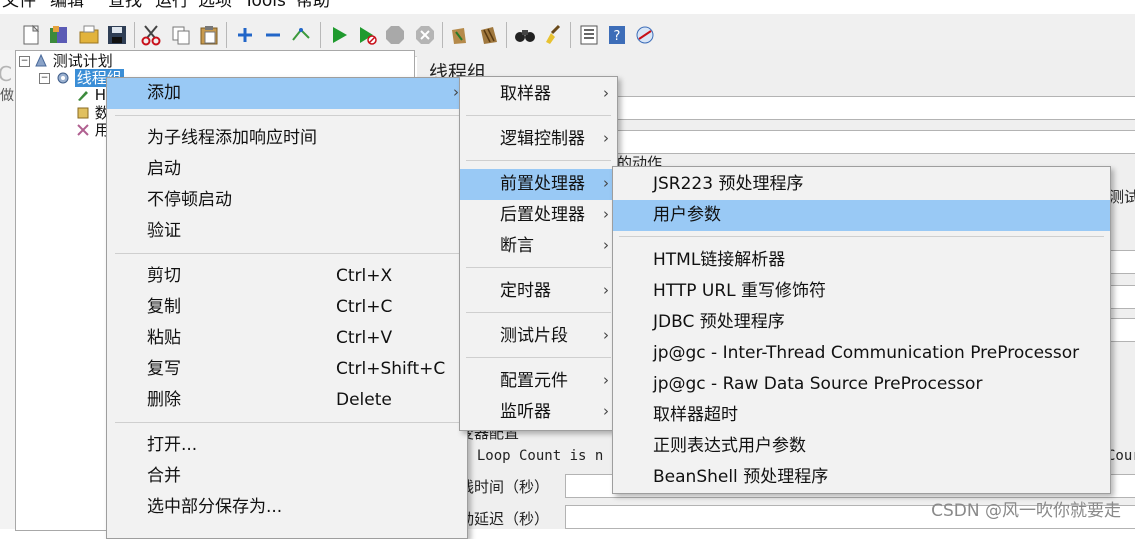 This screenshot has height=539, width=1135. I want to click on menu-item-paste: 粘贴 Ctrl+V, so click(287, 338).